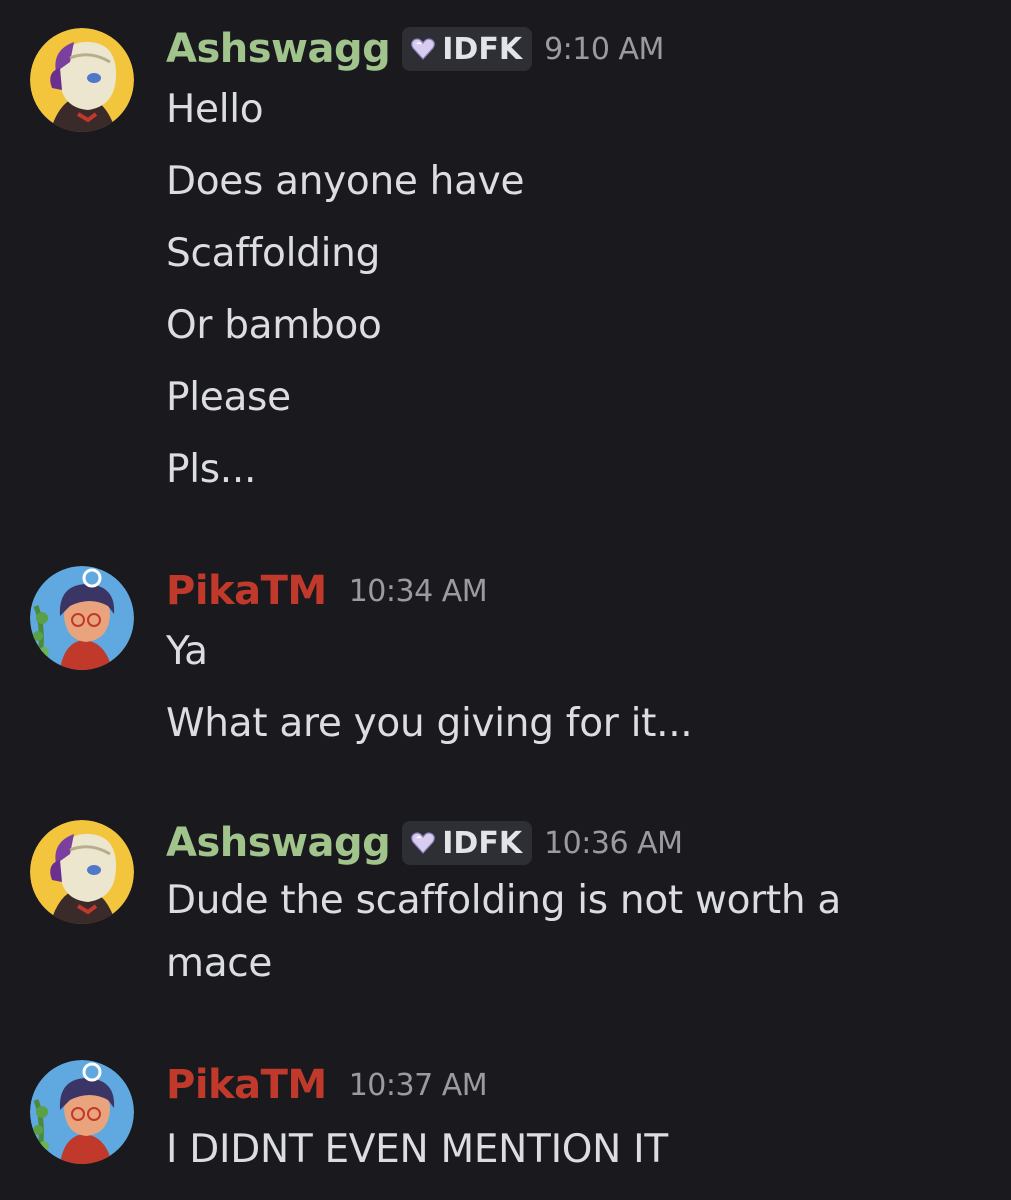  Describe the element at coordinates (604, 49) in the screenshot. I see `timestamp: 9:10 AM` at that location.